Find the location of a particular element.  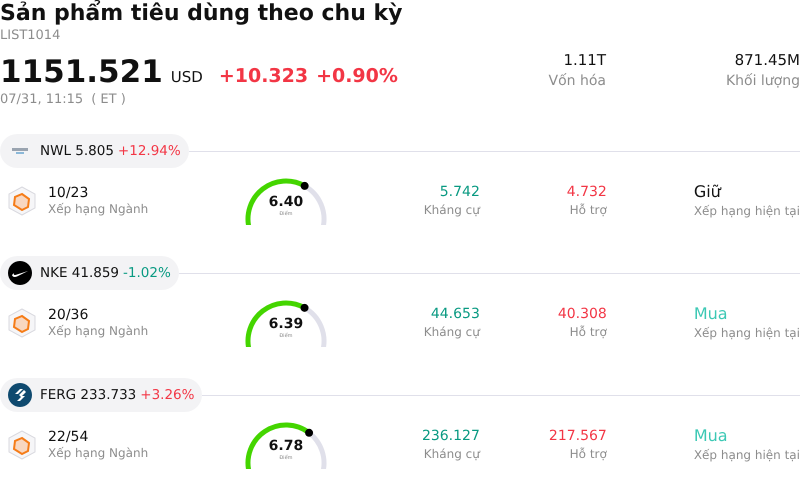

currency-label: USD is located at coordinates (186, 77).